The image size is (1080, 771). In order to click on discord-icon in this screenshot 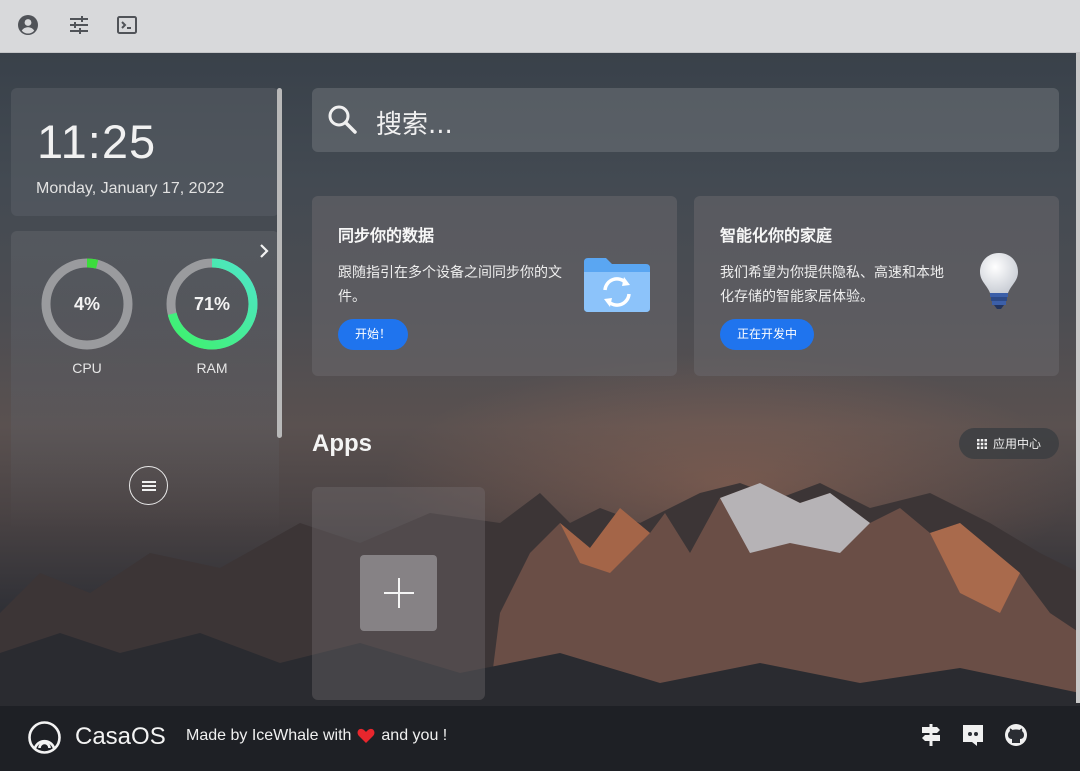, I will do `click(973, 735)`.